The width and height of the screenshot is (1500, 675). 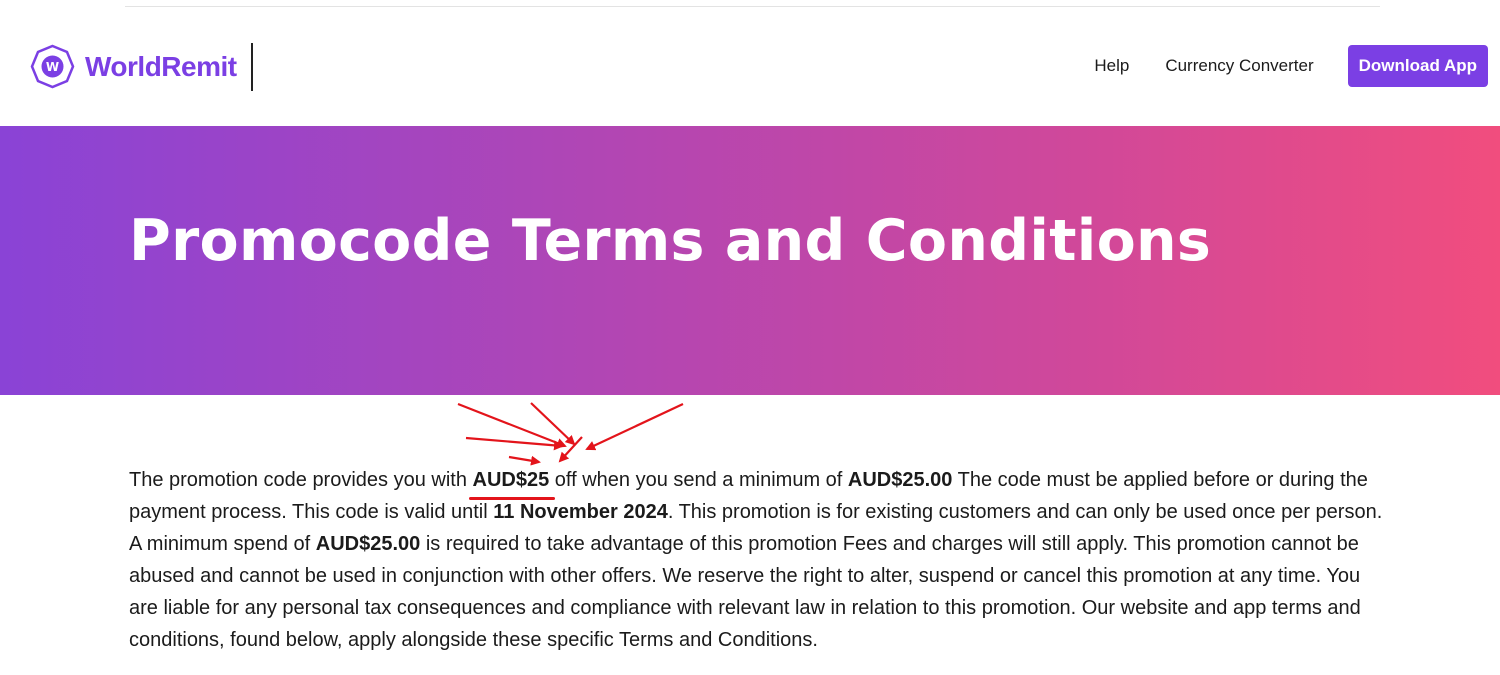 I want to click on terms-text: off when you send a minimum of, so click(x=698, y=480).